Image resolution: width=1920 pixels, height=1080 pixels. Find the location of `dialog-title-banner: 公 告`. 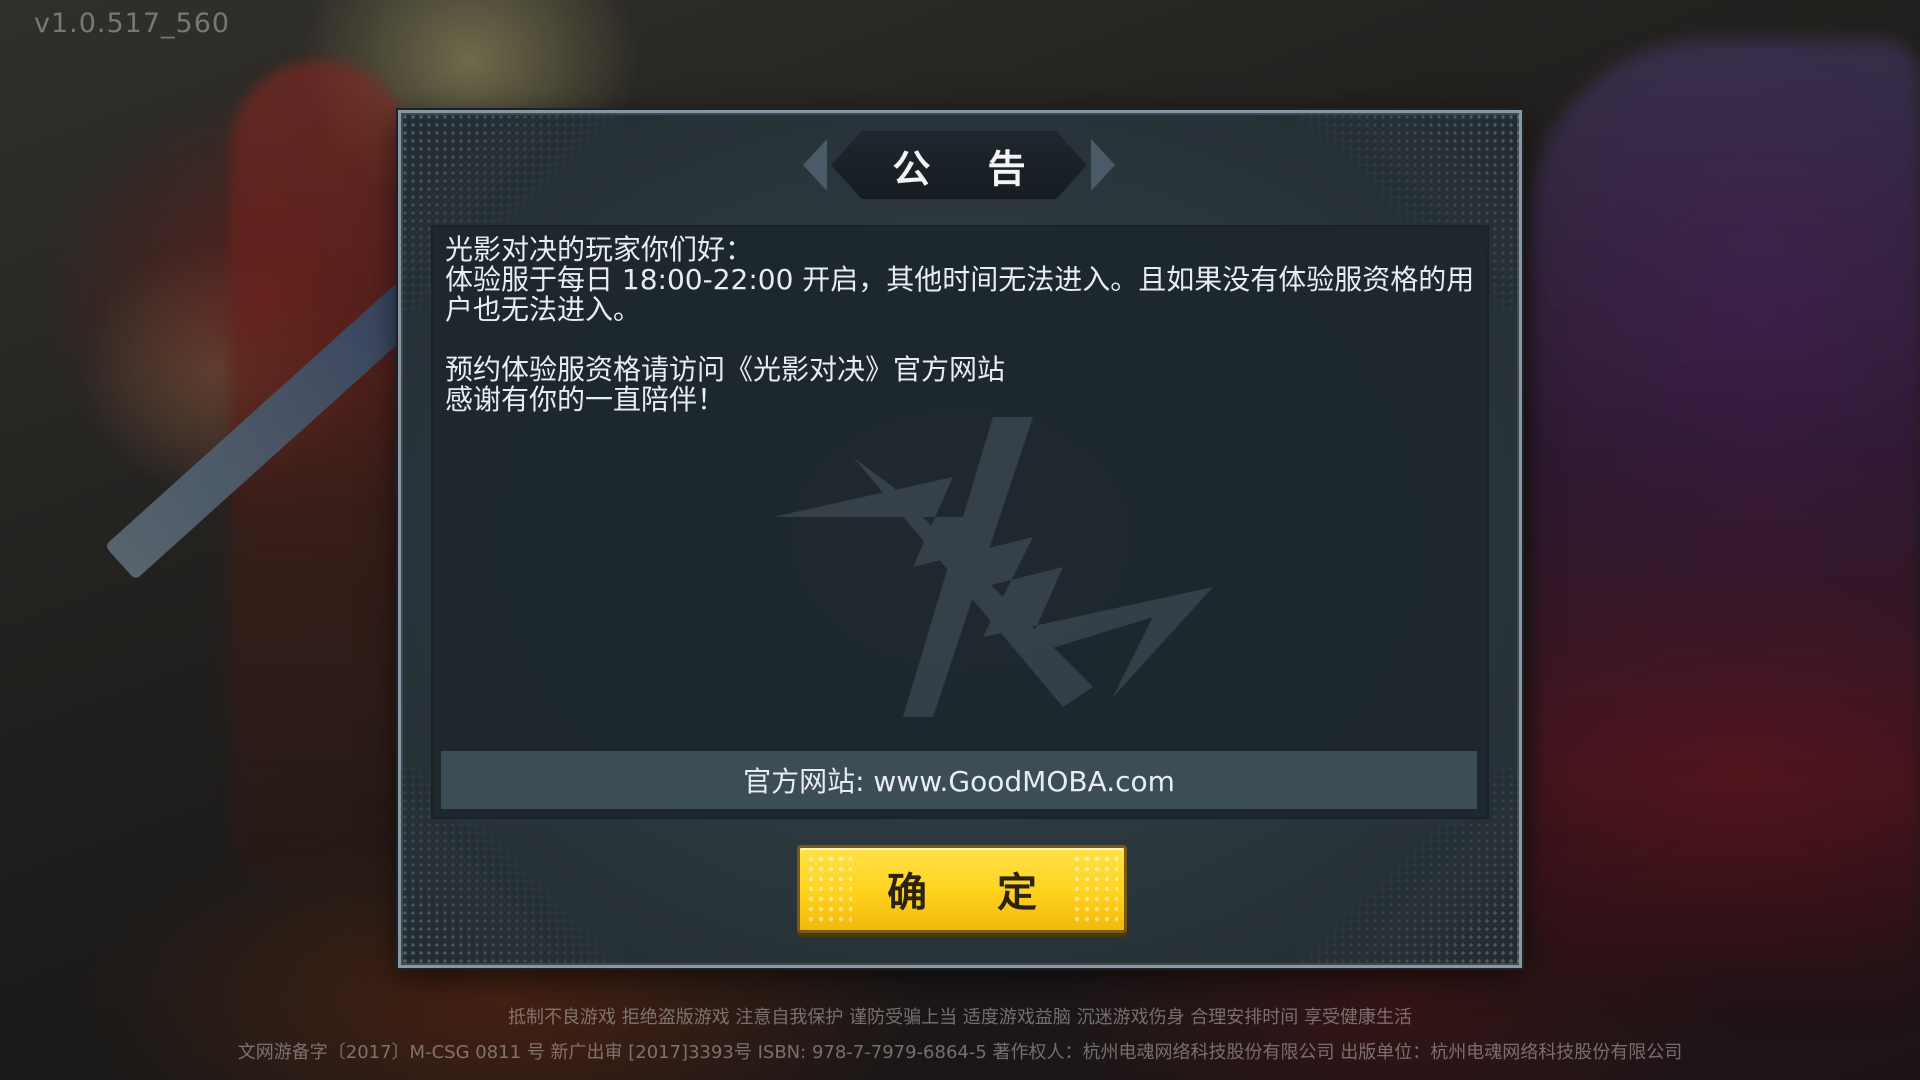

dialog-title-banner: 公 告 is located at coordinates (959, 165).